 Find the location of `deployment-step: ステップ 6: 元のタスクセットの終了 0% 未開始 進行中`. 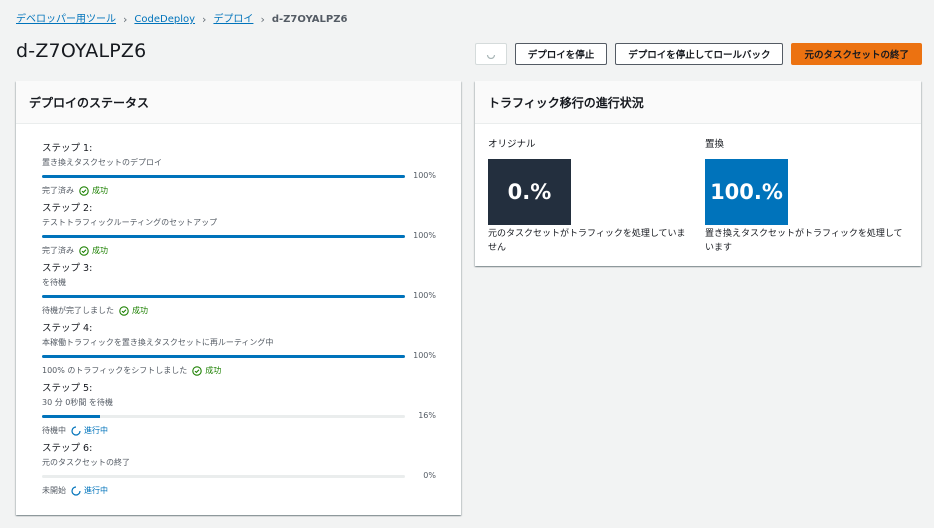

deployment-step: ステップ 6: 元のタスクセットの終了 0% 未開始 進行中 is located at coordinates (239, 470).